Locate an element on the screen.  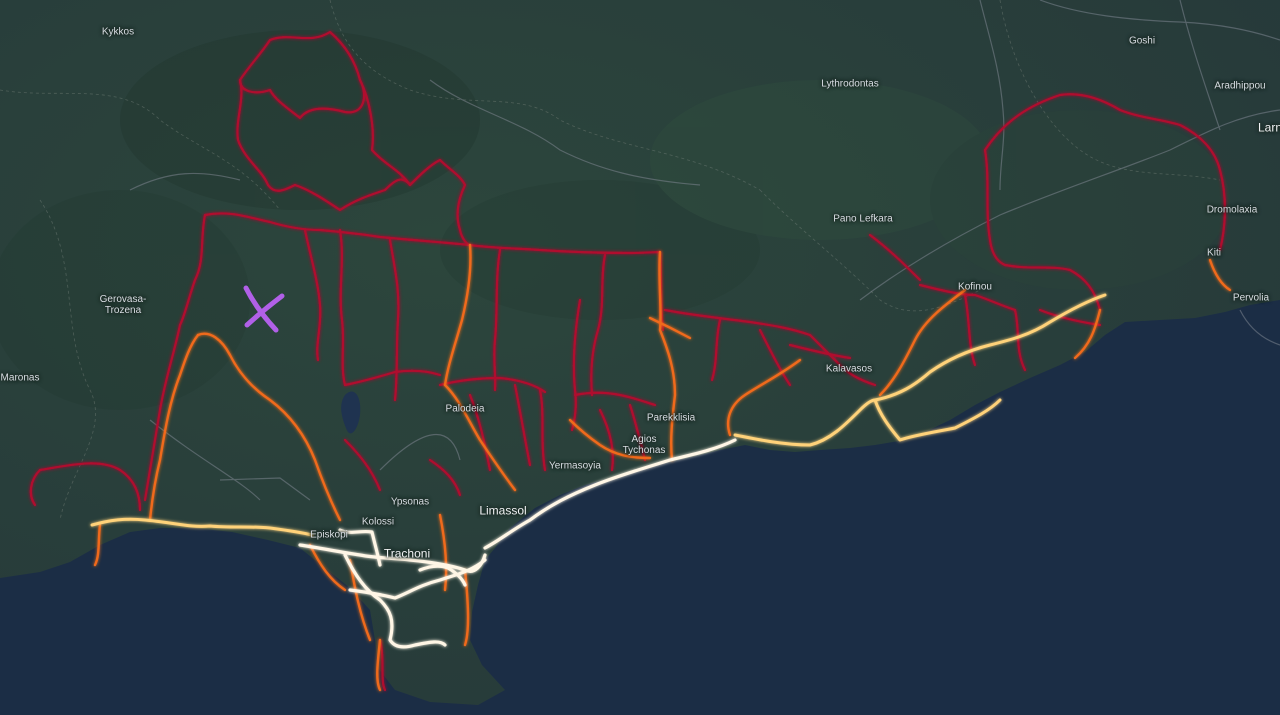
place-label-kalavasos: Kalavasos is located at coordinates (849, 369).